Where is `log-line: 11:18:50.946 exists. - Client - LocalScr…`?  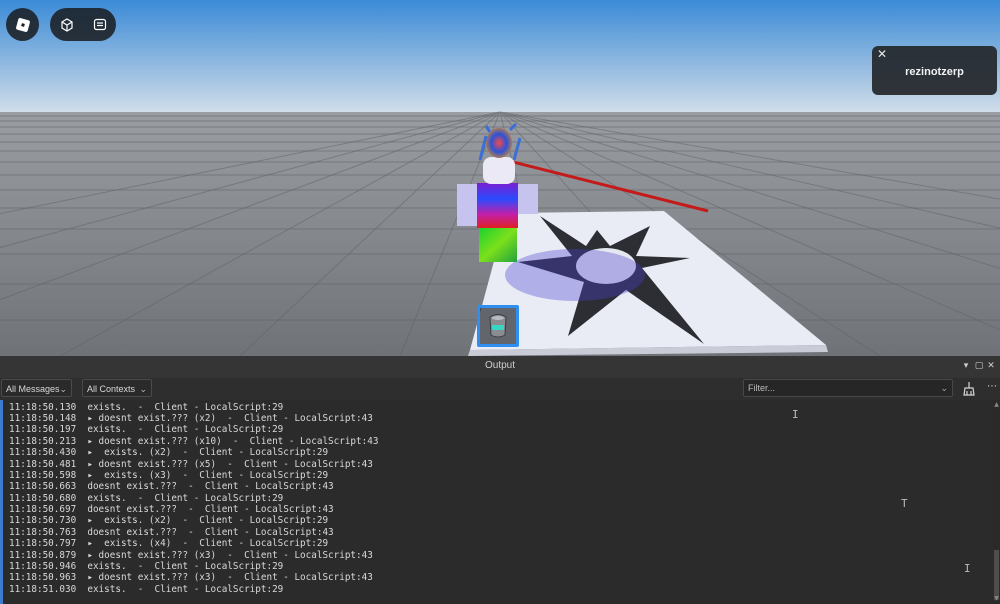 log-line: 11:18:50.946 exists. - Client - LocalScr… is located at coordinates (146, 566).